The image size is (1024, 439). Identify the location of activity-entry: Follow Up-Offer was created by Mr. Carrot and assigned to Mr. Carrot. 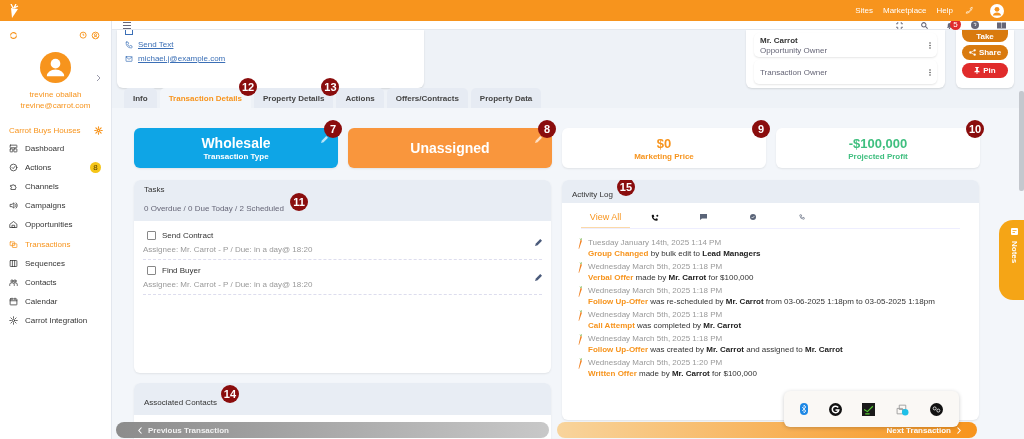
(715, 349).